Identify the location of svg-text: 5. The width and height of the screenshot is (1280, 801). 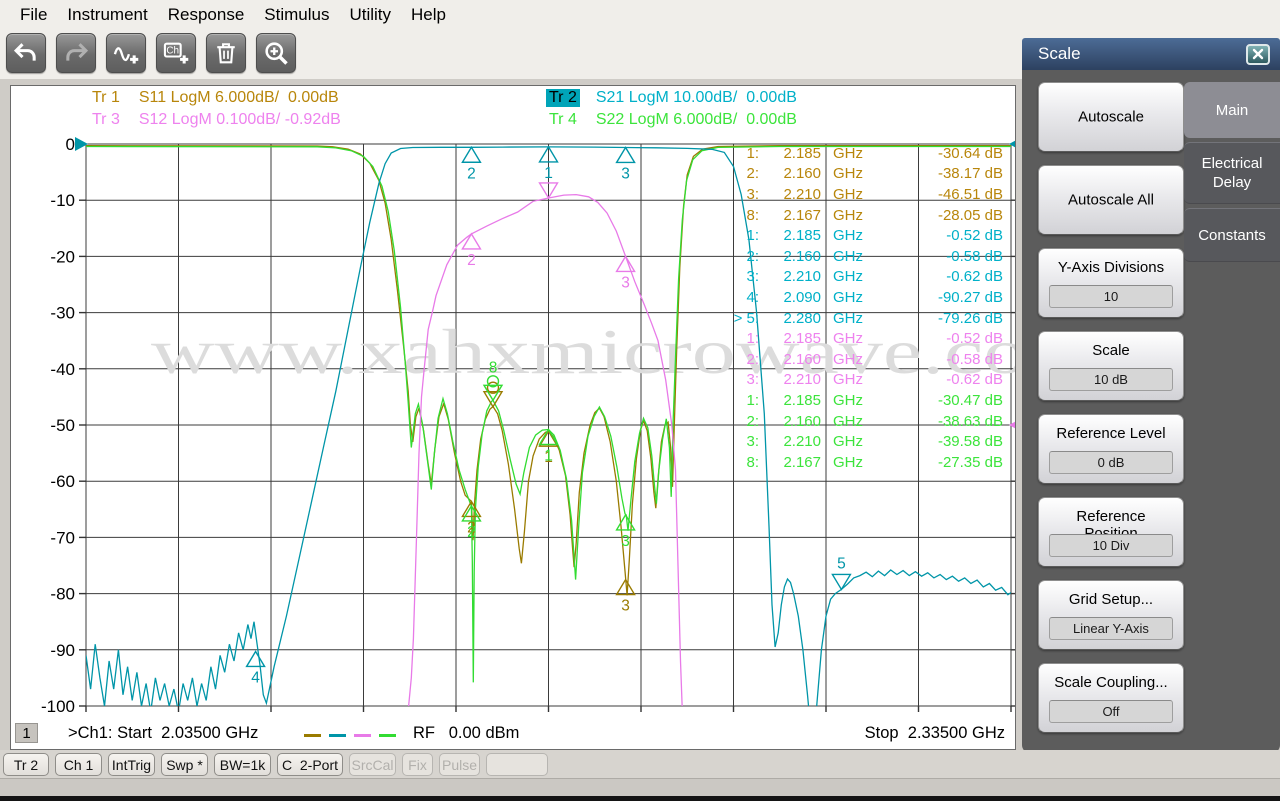
(841, 563).